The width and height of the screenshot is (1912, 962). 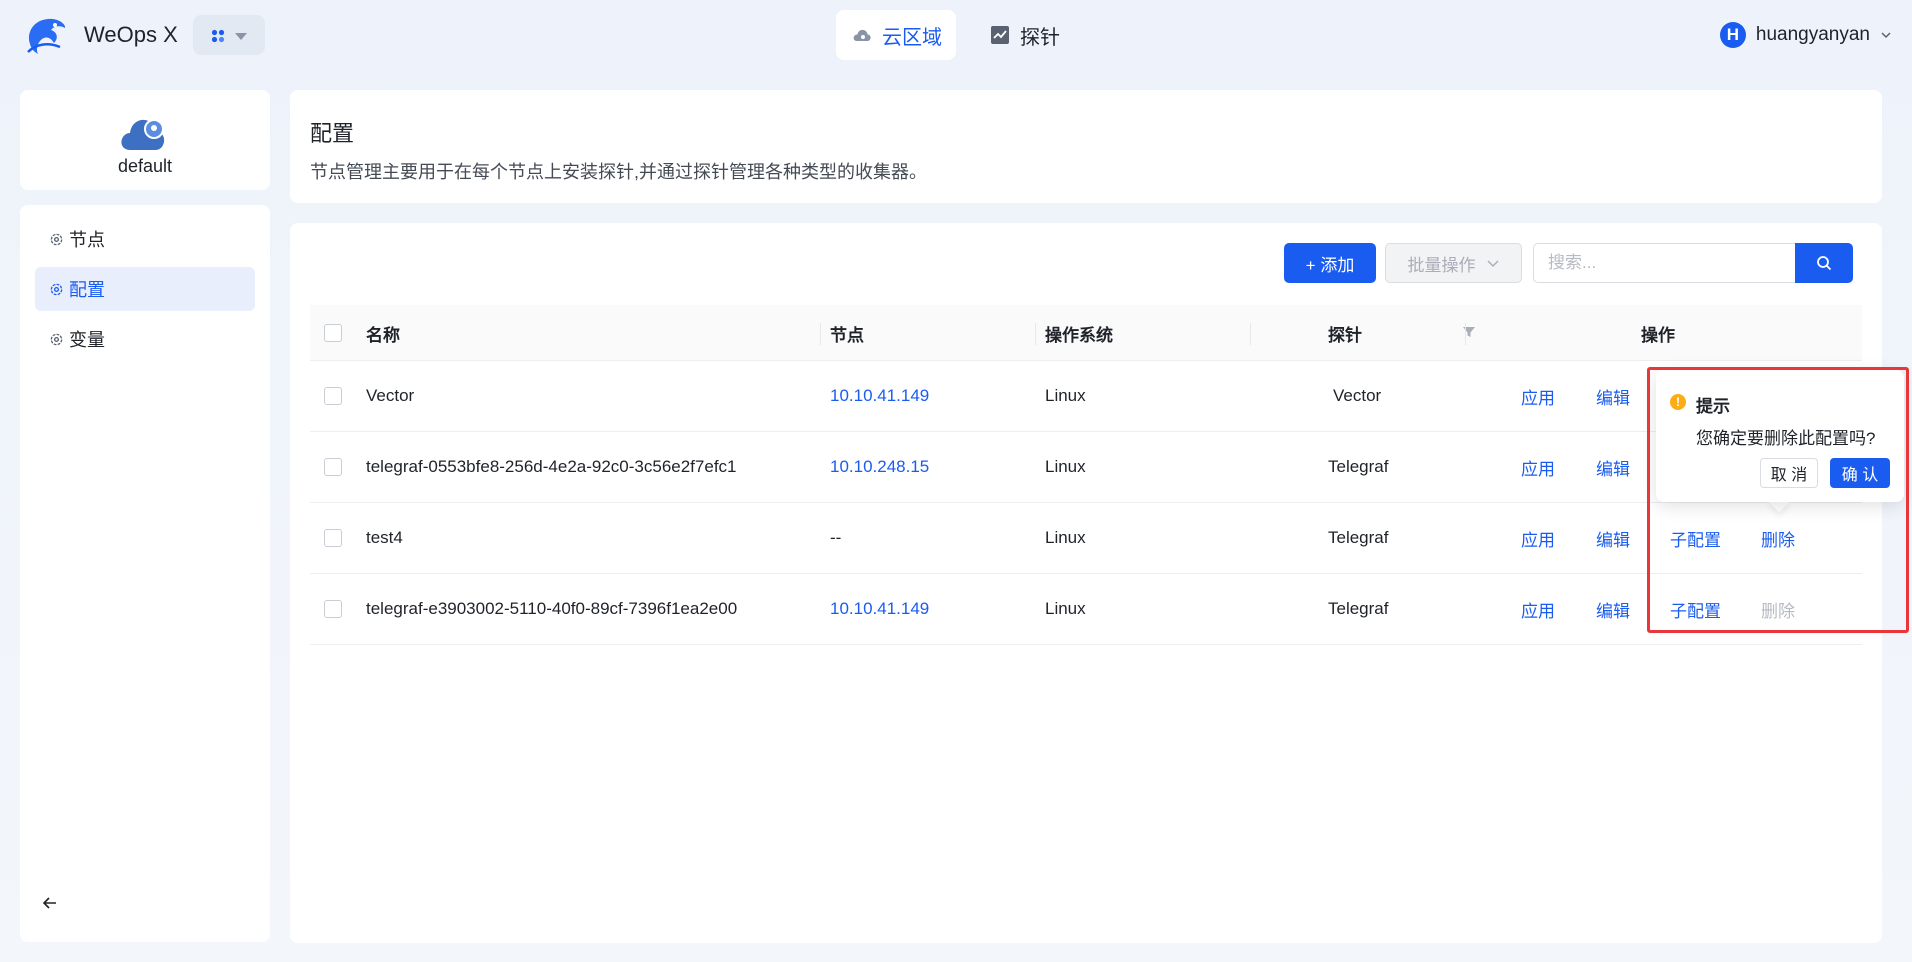 What do you see at coordinates (241, 36) in the screenshot?
I see `caret-down-icon` at bounding box center [241, 36].